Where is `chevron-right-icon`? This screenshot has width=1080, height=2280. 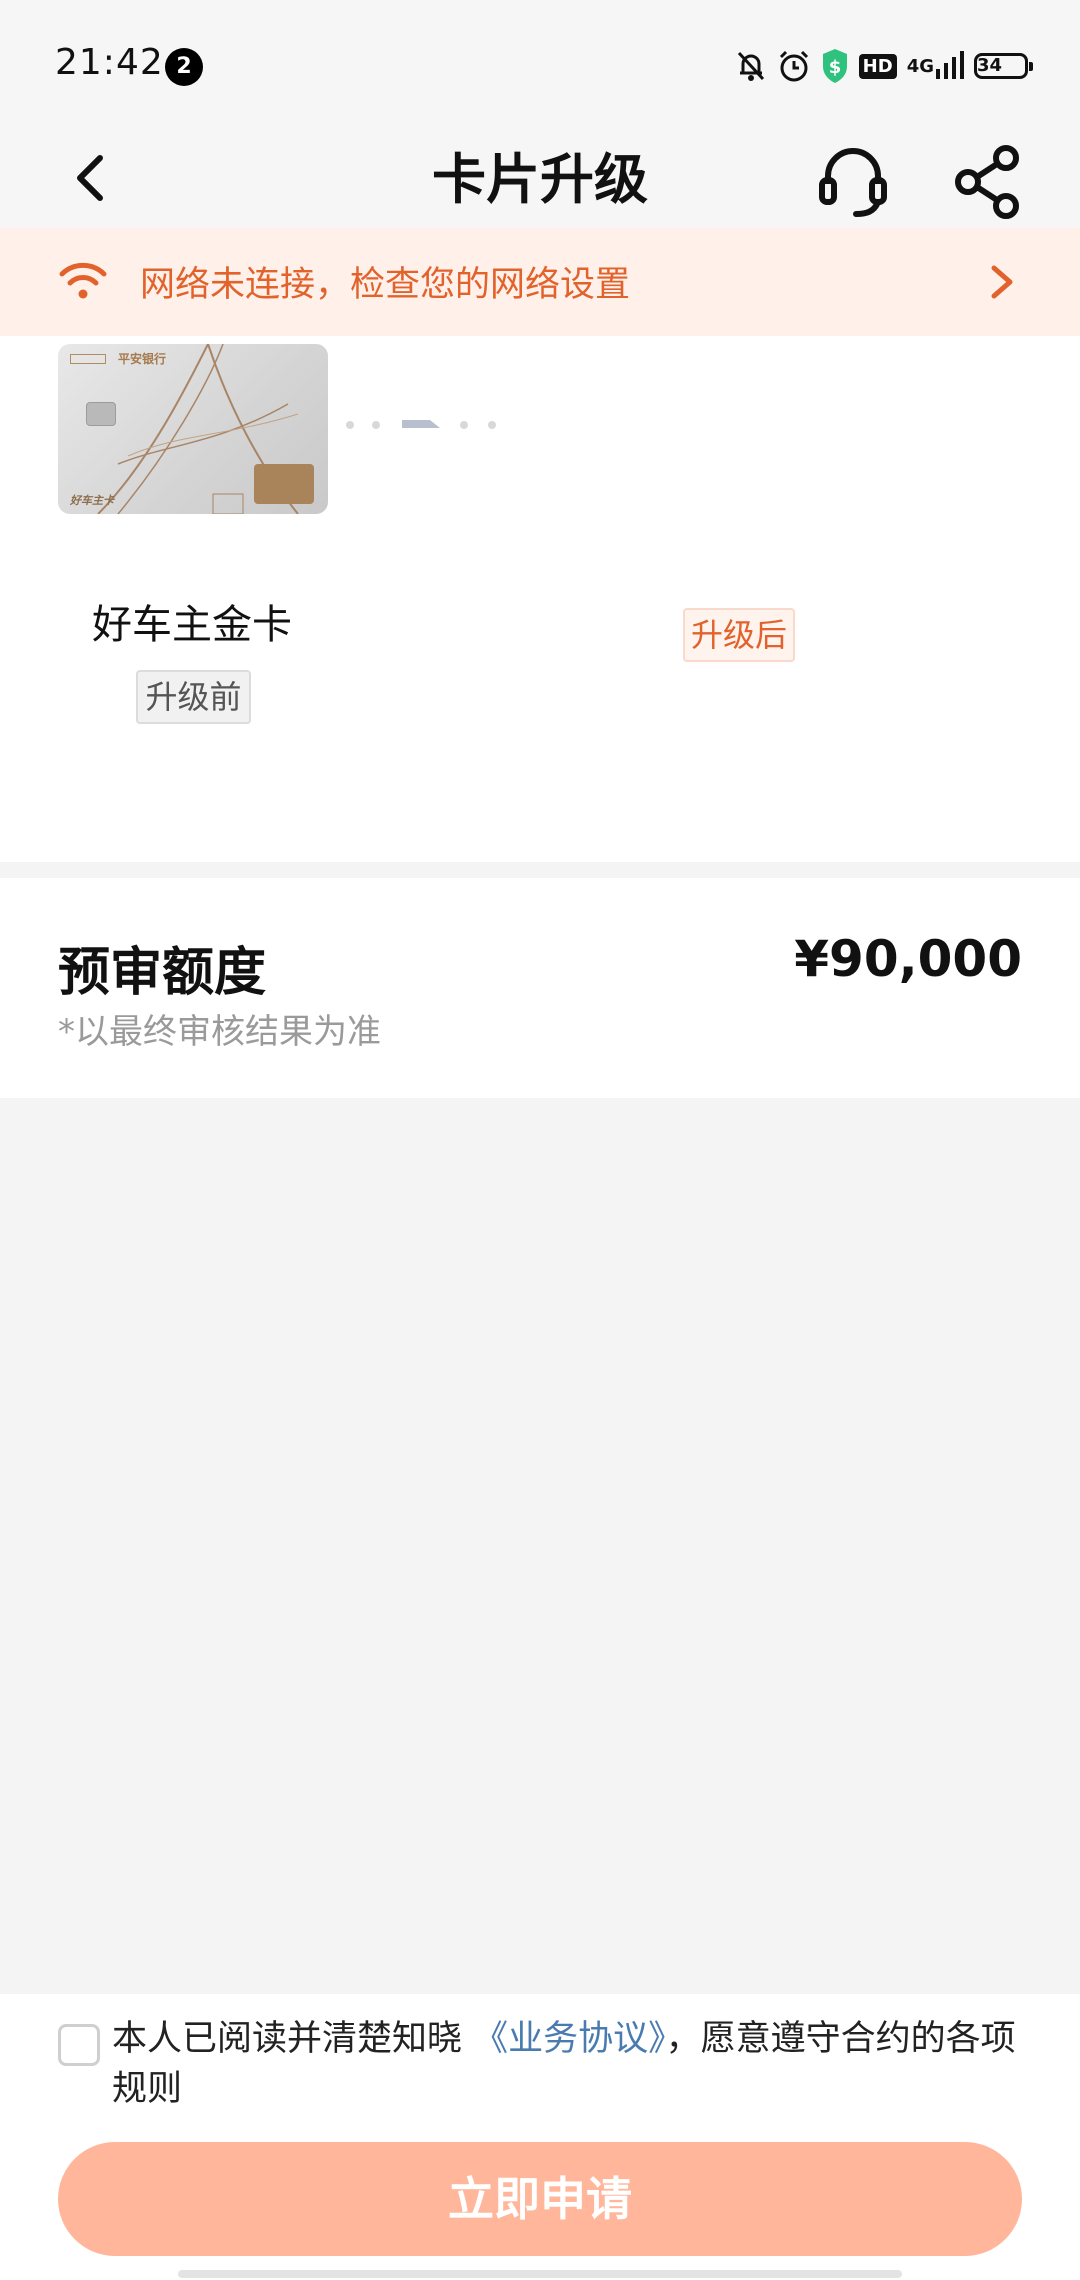 chevron-right-icon is located at coordinates (1002, 282).